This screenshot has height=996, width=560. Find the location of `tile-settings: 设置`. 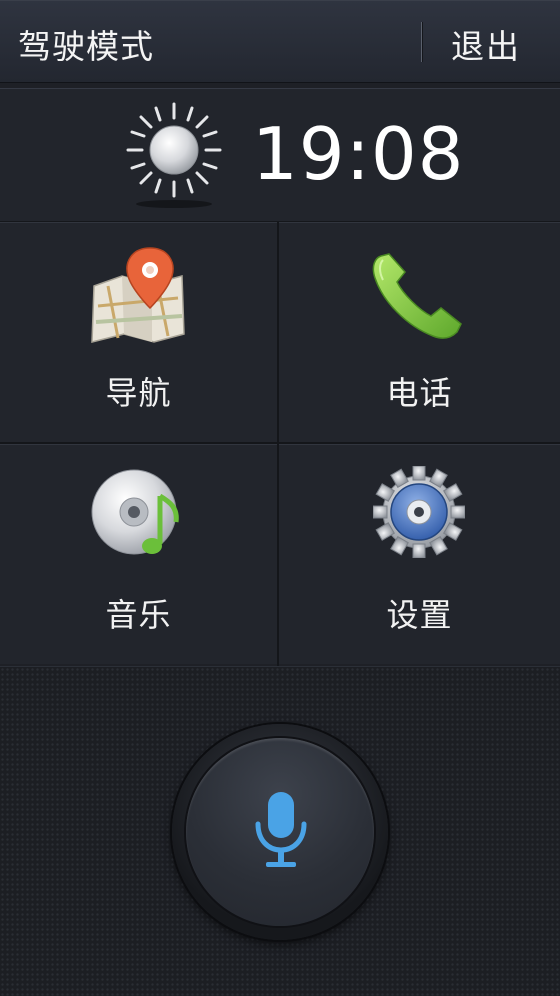

tile-settings: 设置 is located at coordinates (419, 554).